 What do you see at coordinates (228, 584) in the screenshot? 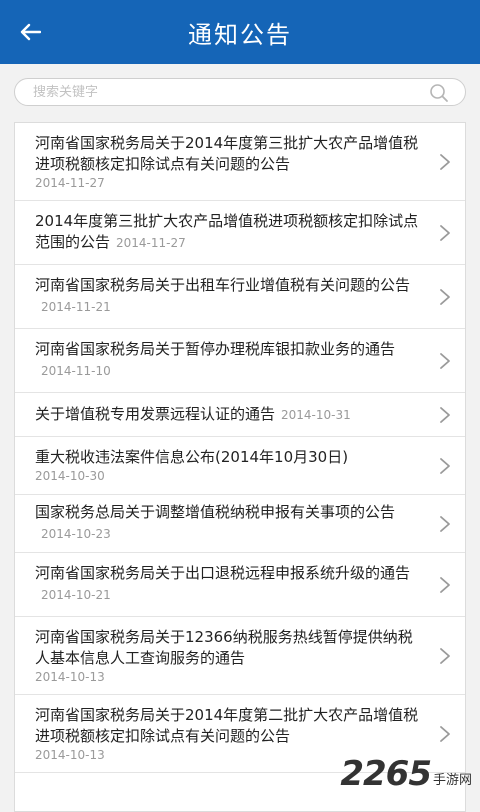
I see `notice-title: 河南省国家税务局关于出口退税远程申报系统升级的通告 2014-10-21` at bounding box center [228, 584].